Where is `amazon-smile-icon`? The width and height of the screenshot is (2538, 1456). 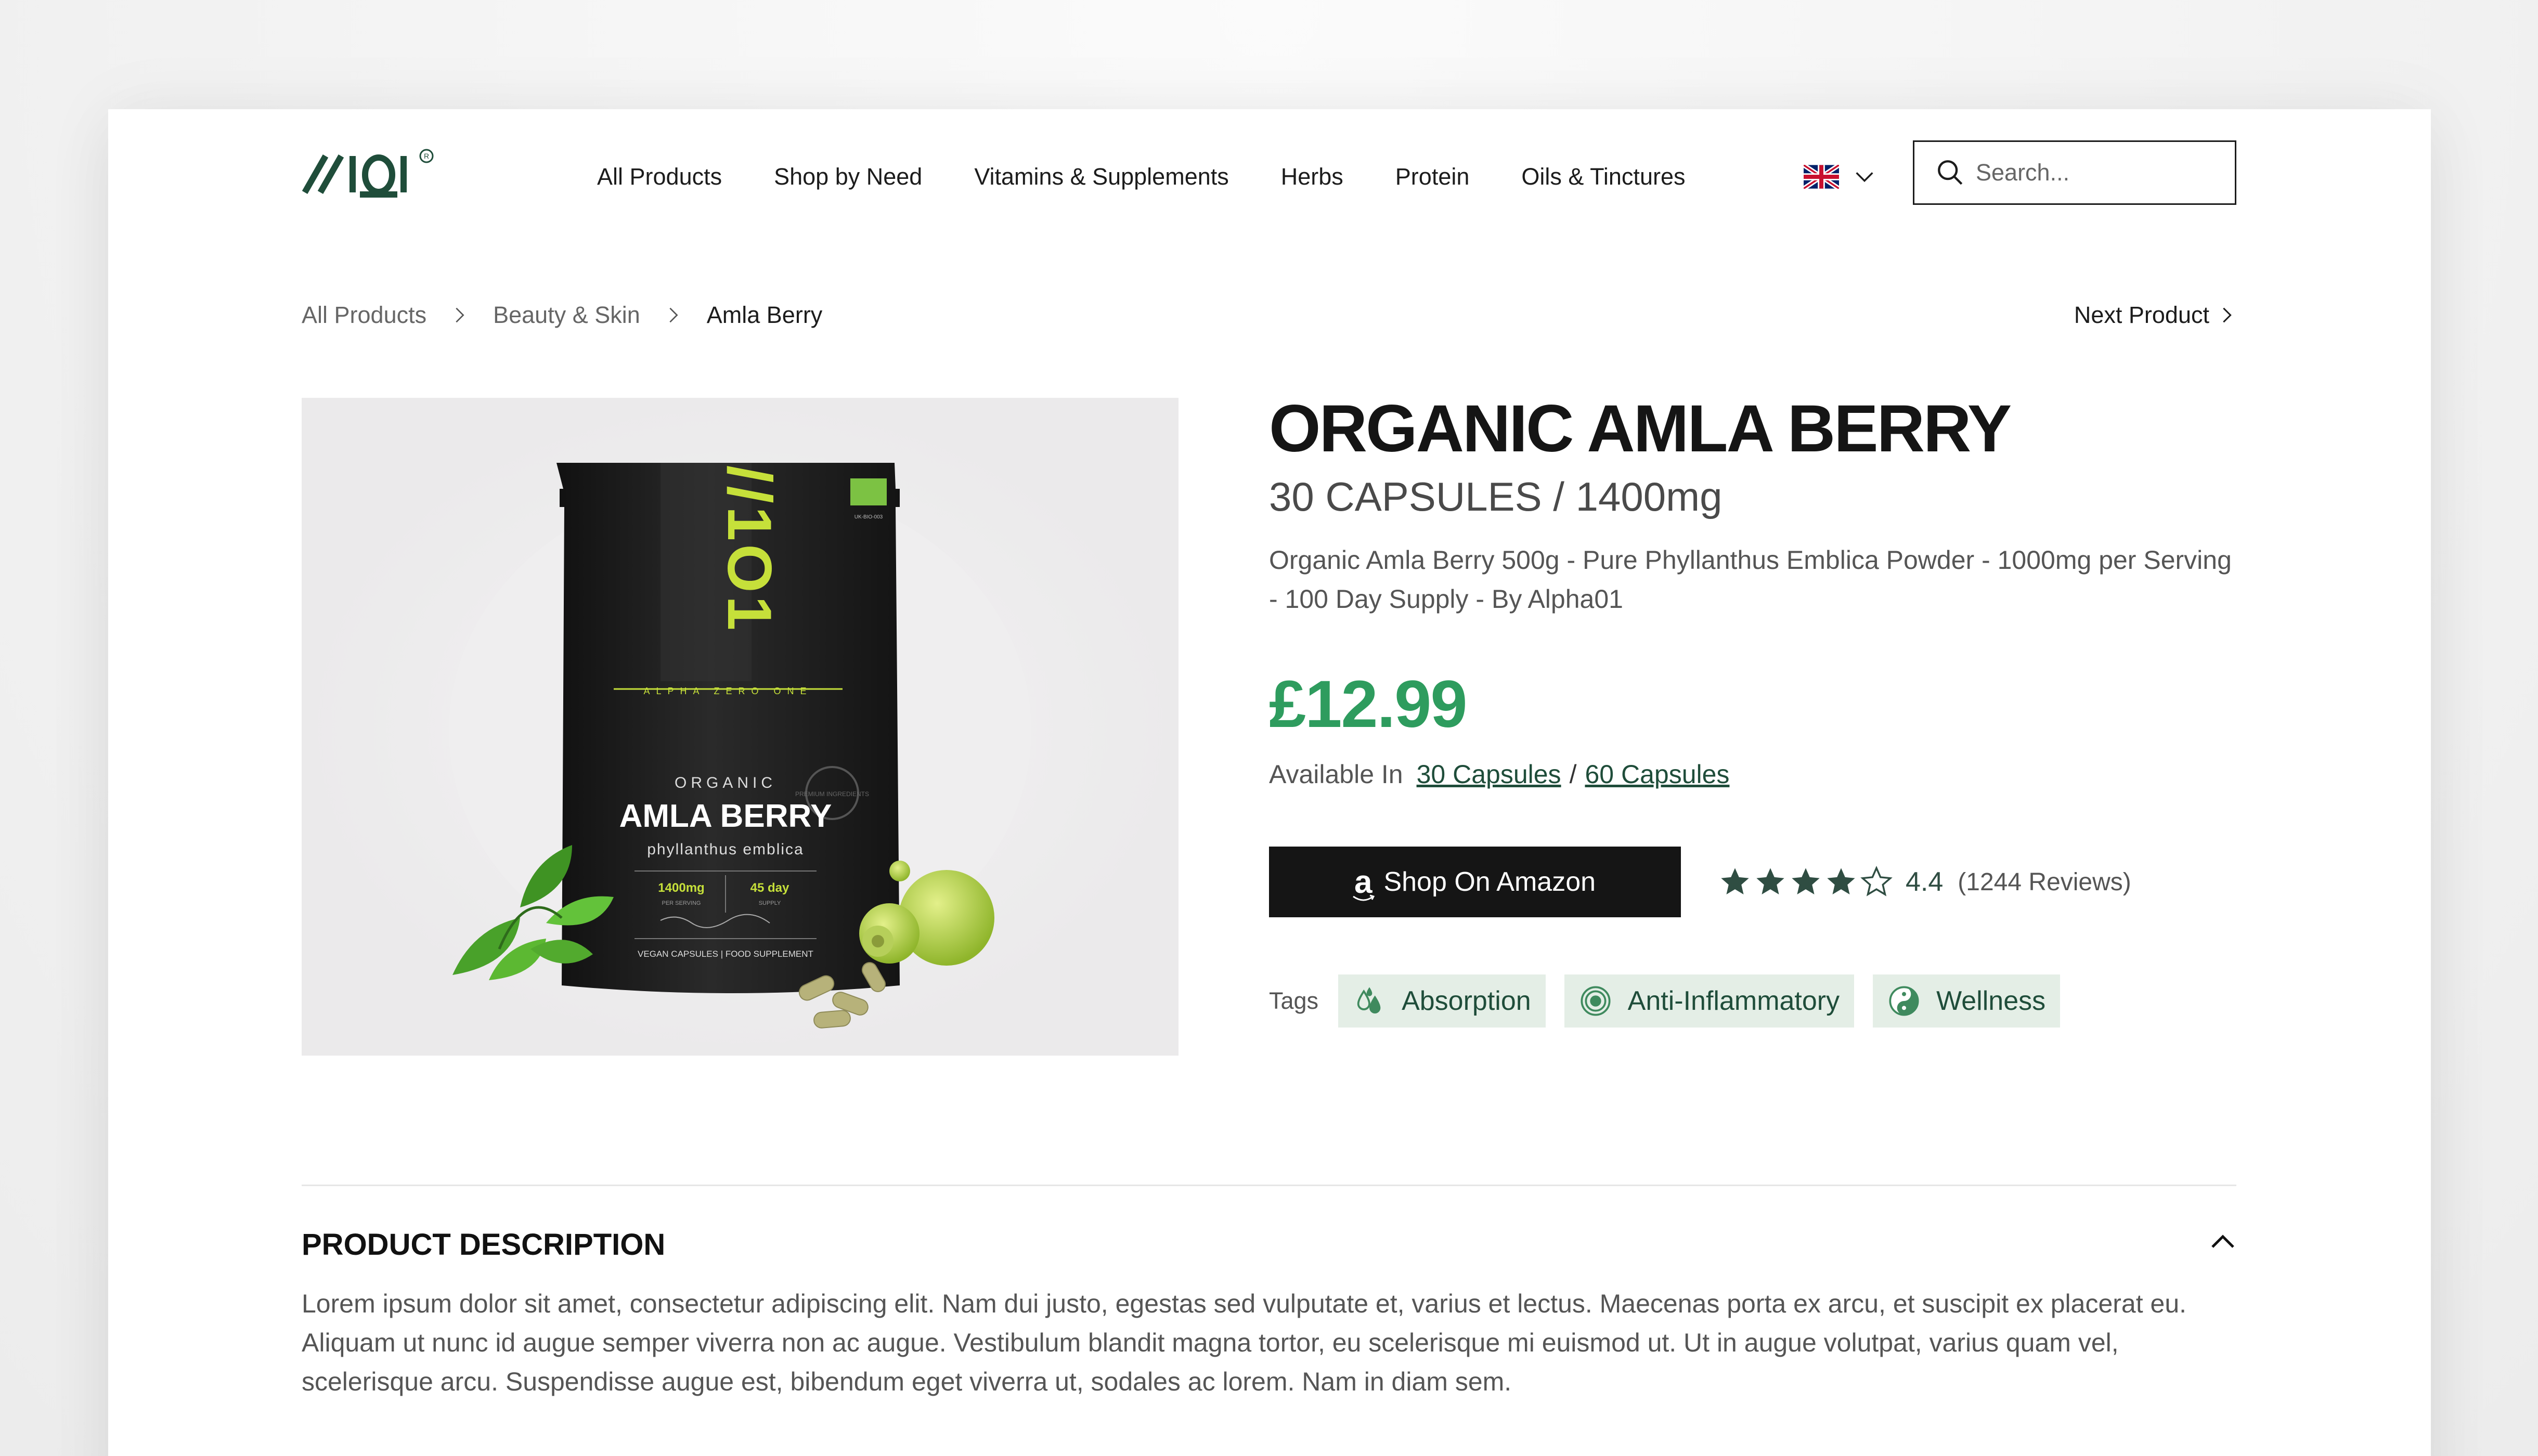
amazon-smile-icon is located at coordinates (1364, 898).